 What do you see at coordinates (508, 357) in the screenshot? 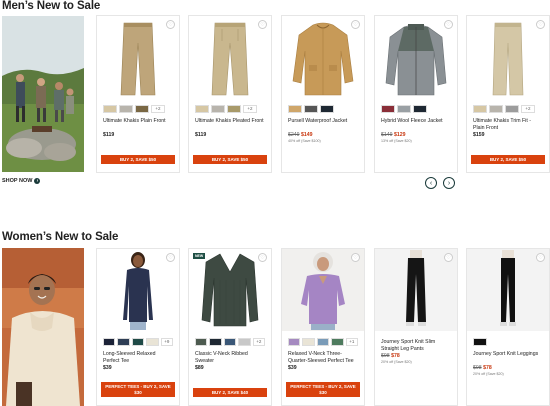
I see `product-name: Journey Sport Knit Leggings` at bounding box center [508, 357].